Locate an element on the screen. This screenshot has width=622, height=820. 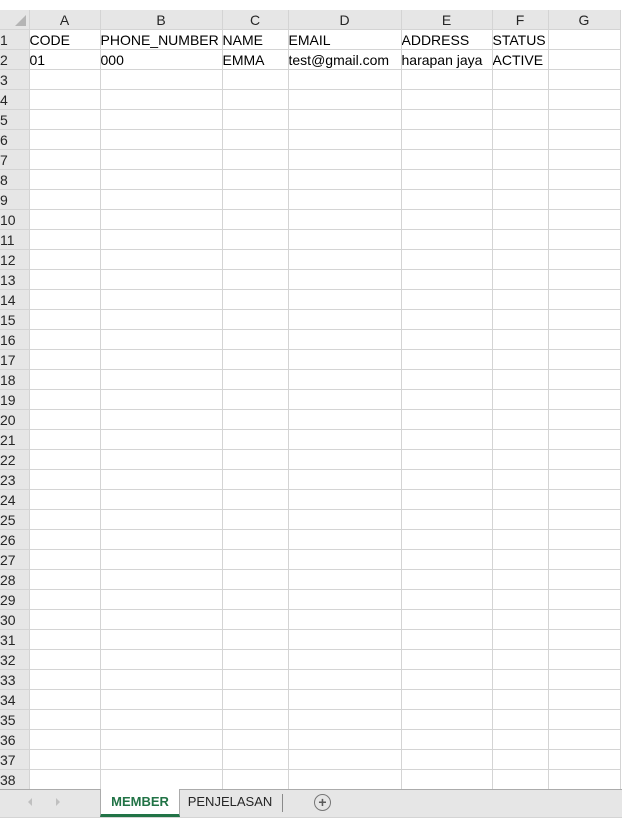
cell-a9 is located at coordinates (65, 199).